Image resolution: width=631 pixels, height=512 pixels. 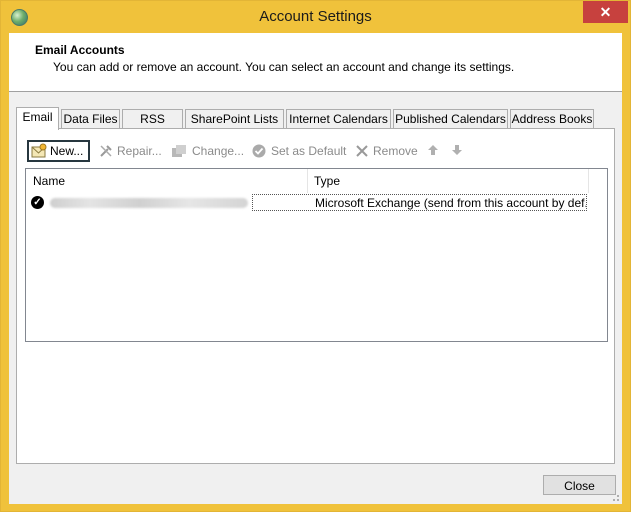 I want to click on set-as-default-label: Set as Default, so click(x=309, y=151).